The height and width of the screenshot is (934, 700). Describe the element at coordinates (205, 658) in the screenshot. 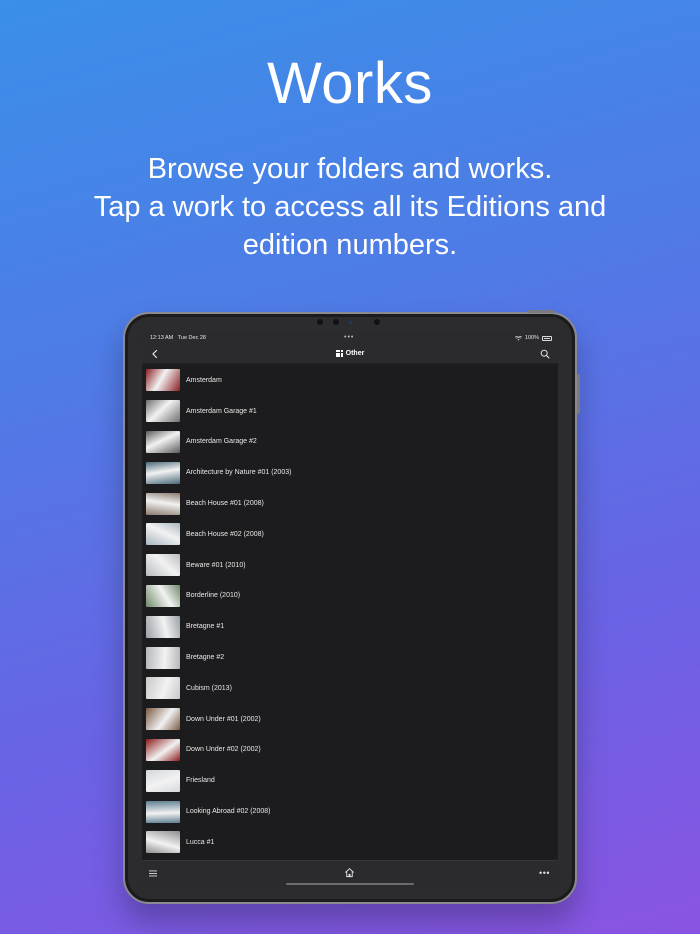

I see `work-title: Bretagne #2` at that location.